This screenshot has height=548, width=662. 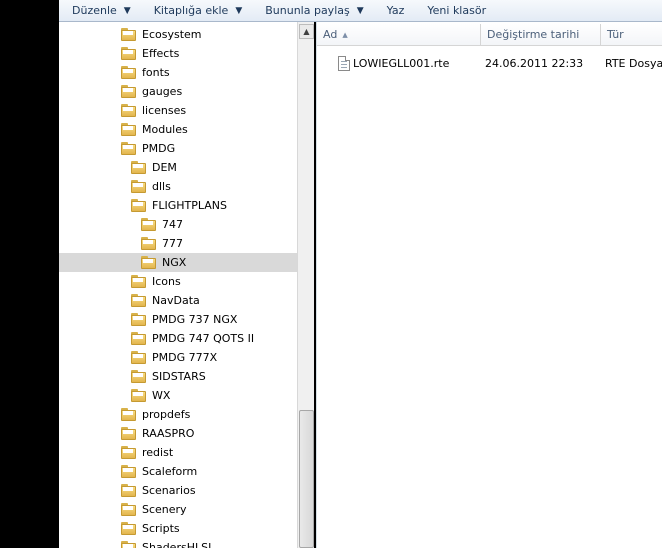 I want to click on tree-item: Icons, so click(x=178, y=281).